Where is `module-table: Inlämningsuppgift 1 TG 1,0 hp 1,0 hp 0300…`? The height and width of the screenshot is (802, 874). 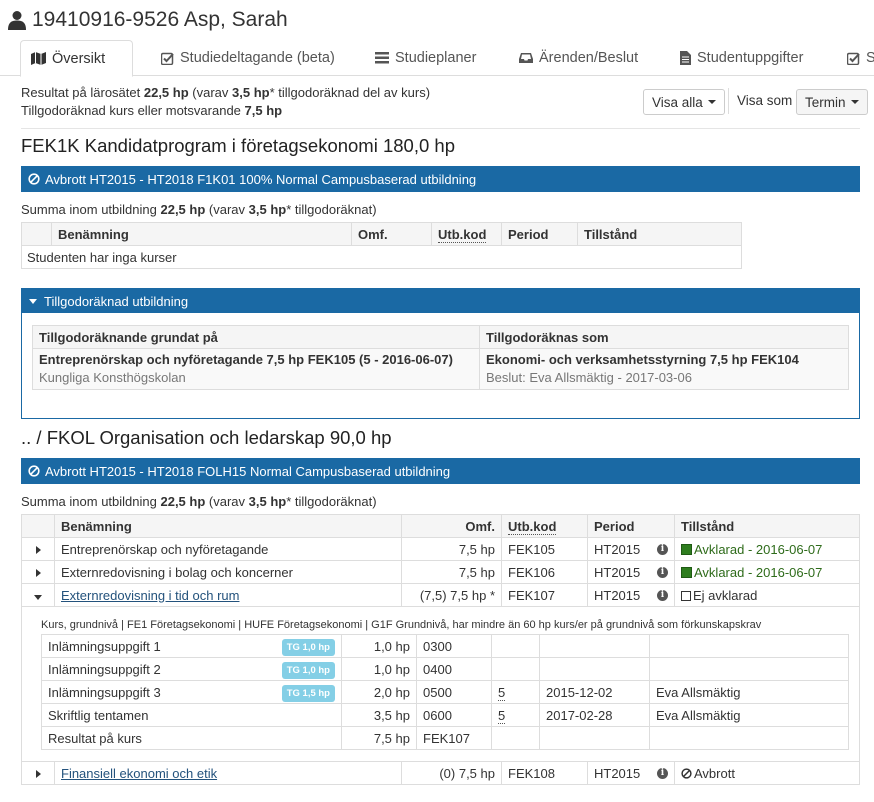
module-table: Inlämningsuppgift 1 TG 1,0 hp 1,0 hp 0300… is located at coordinates (445, 692).